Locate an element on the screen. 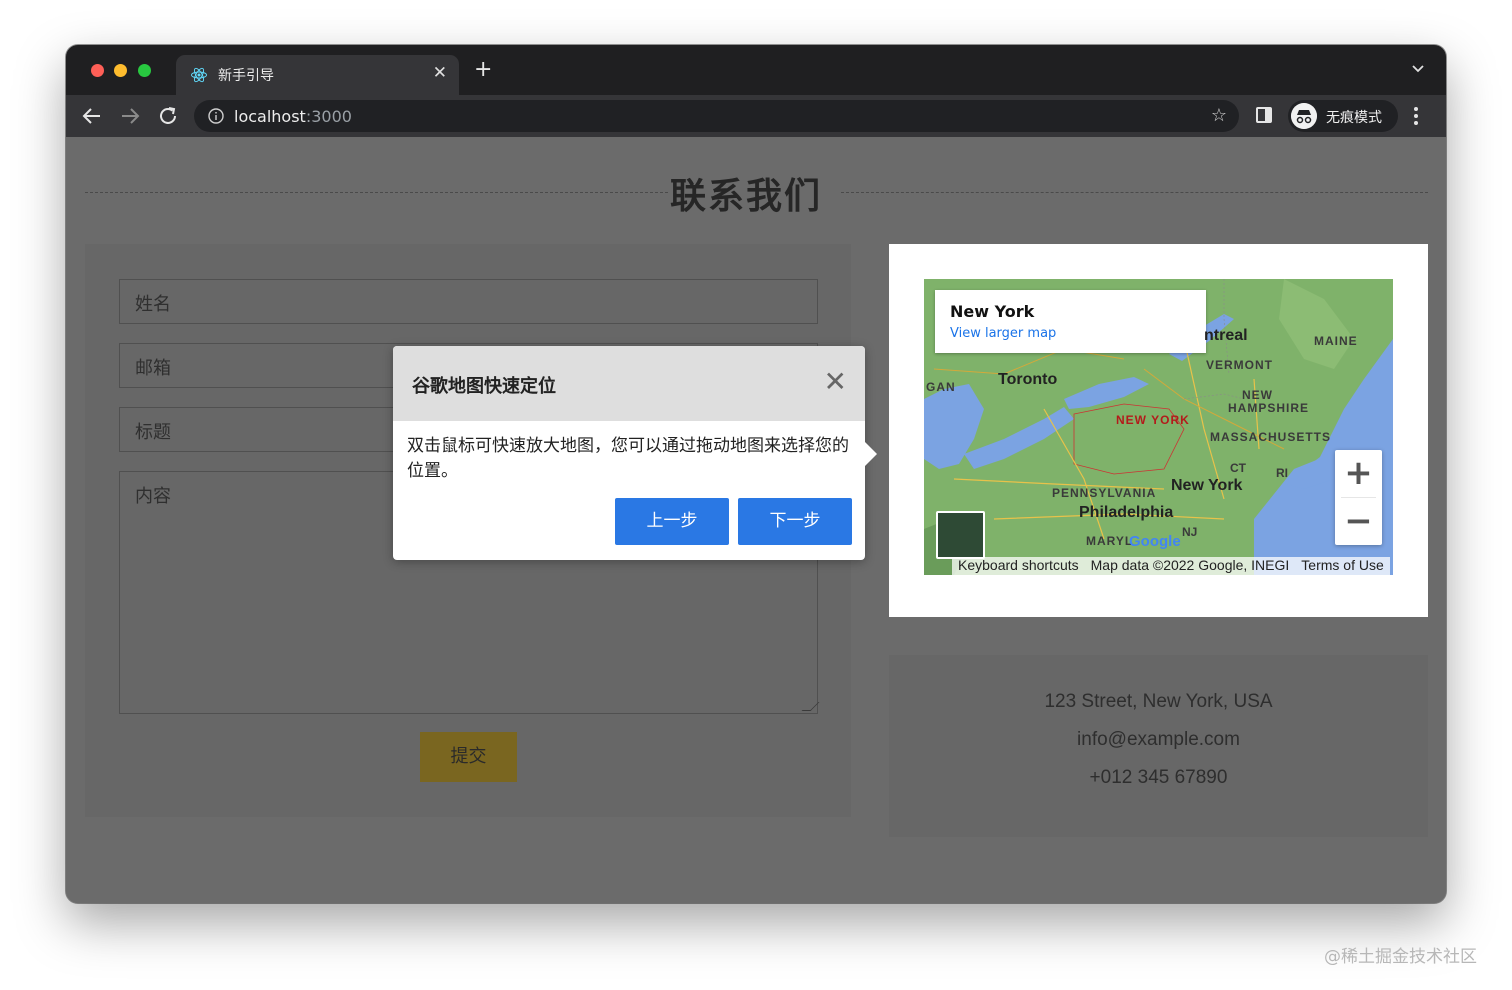 The image size is (1512, 990). close-icon: ✕ is located at coordinates (835, 382).